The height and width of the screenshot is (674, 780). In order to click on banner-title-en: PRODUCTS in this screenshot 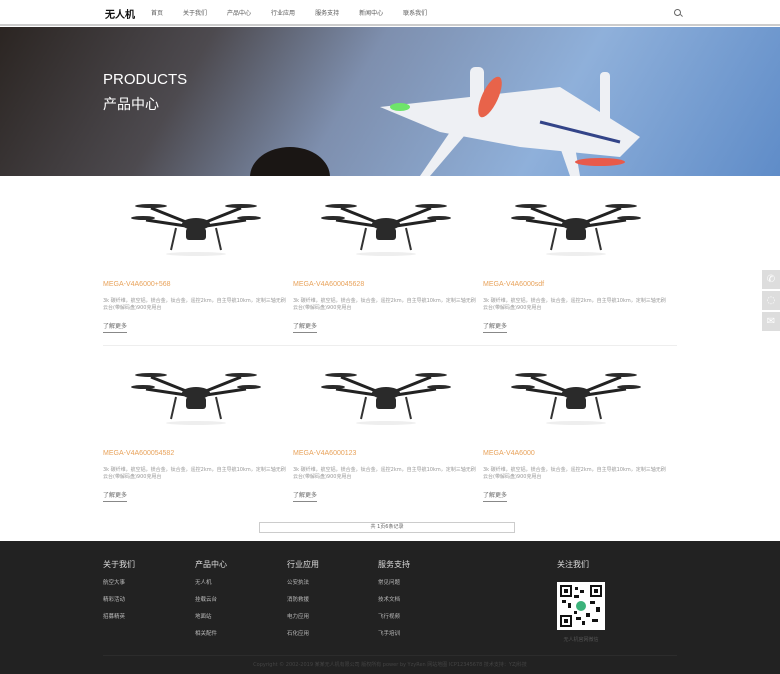, I will do `click(145, 79)`.